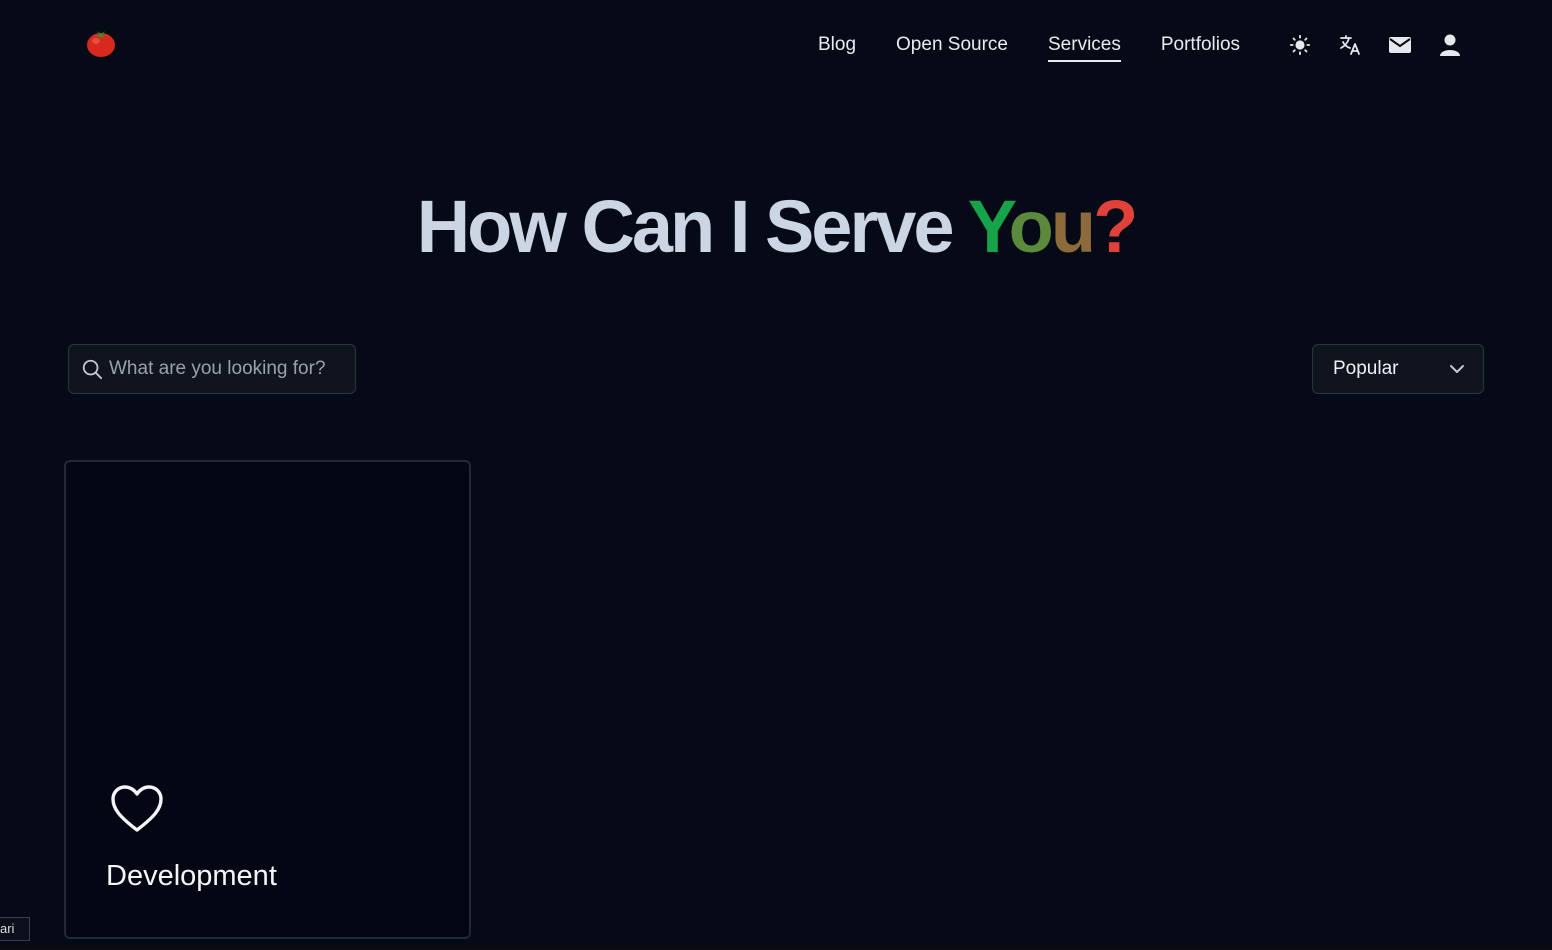 This screenshot has height=950, width=1552. Describe the element at coordinates (267, 699) in the screenshot. I see `service-card: Development` at that location.